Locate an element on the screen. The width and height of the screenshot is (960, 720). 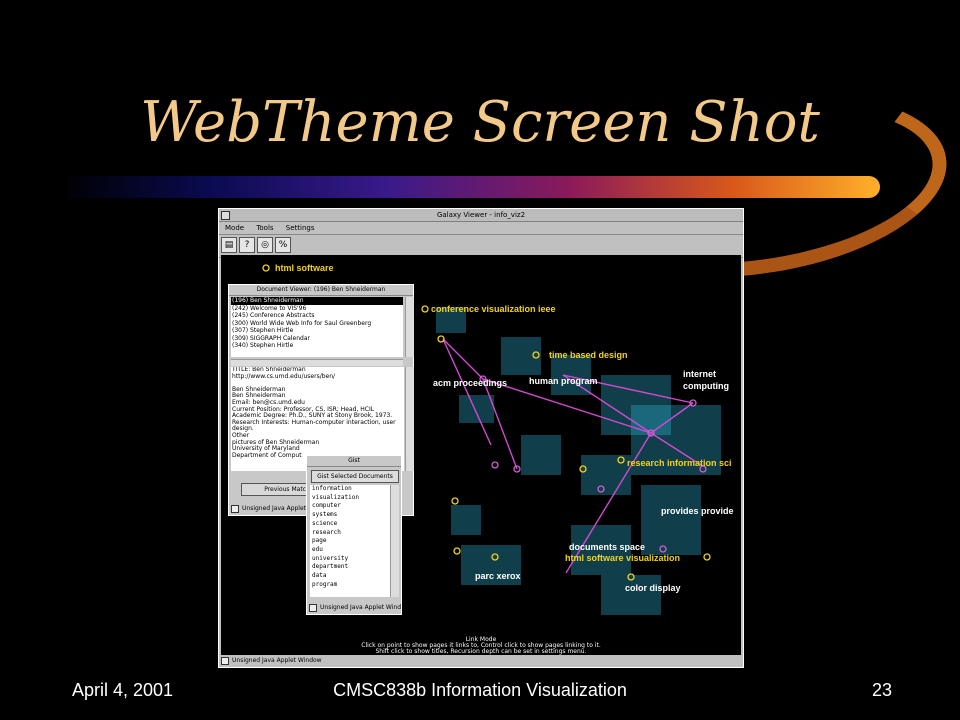
document-viewer-footer: Unsigned Java Applet W is located at coordinates (272, 509).